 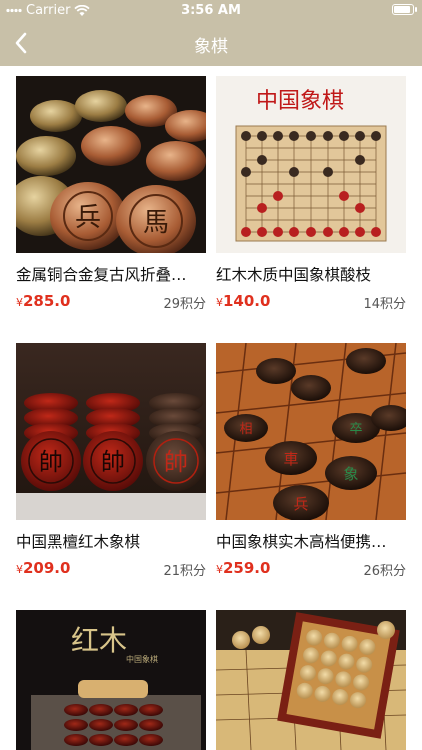 What do you see at coordinates (243, 301) in the screenshot?
I see `product-price: ¥140.0` at bounding box center [243, 301].